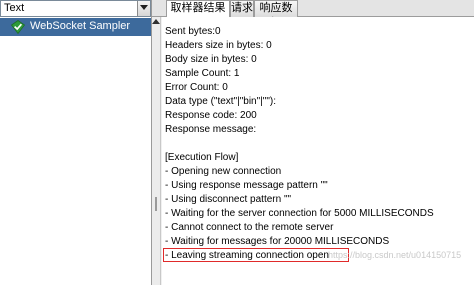 This screenshot has width=474, height=285. I want to click on result-line: Headers size in bytes: 0, so click(218, 45).